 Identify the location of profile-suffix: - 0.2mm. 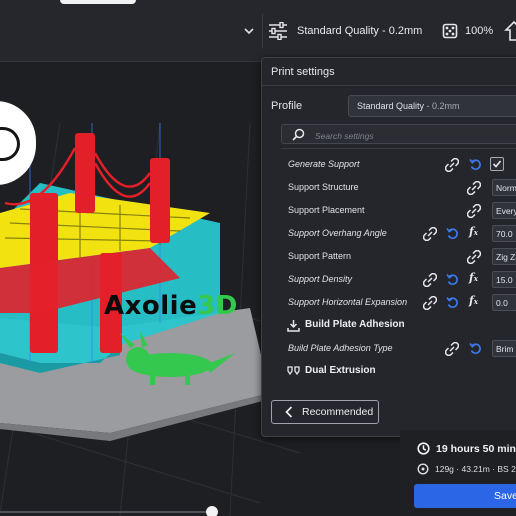
(442, 106).